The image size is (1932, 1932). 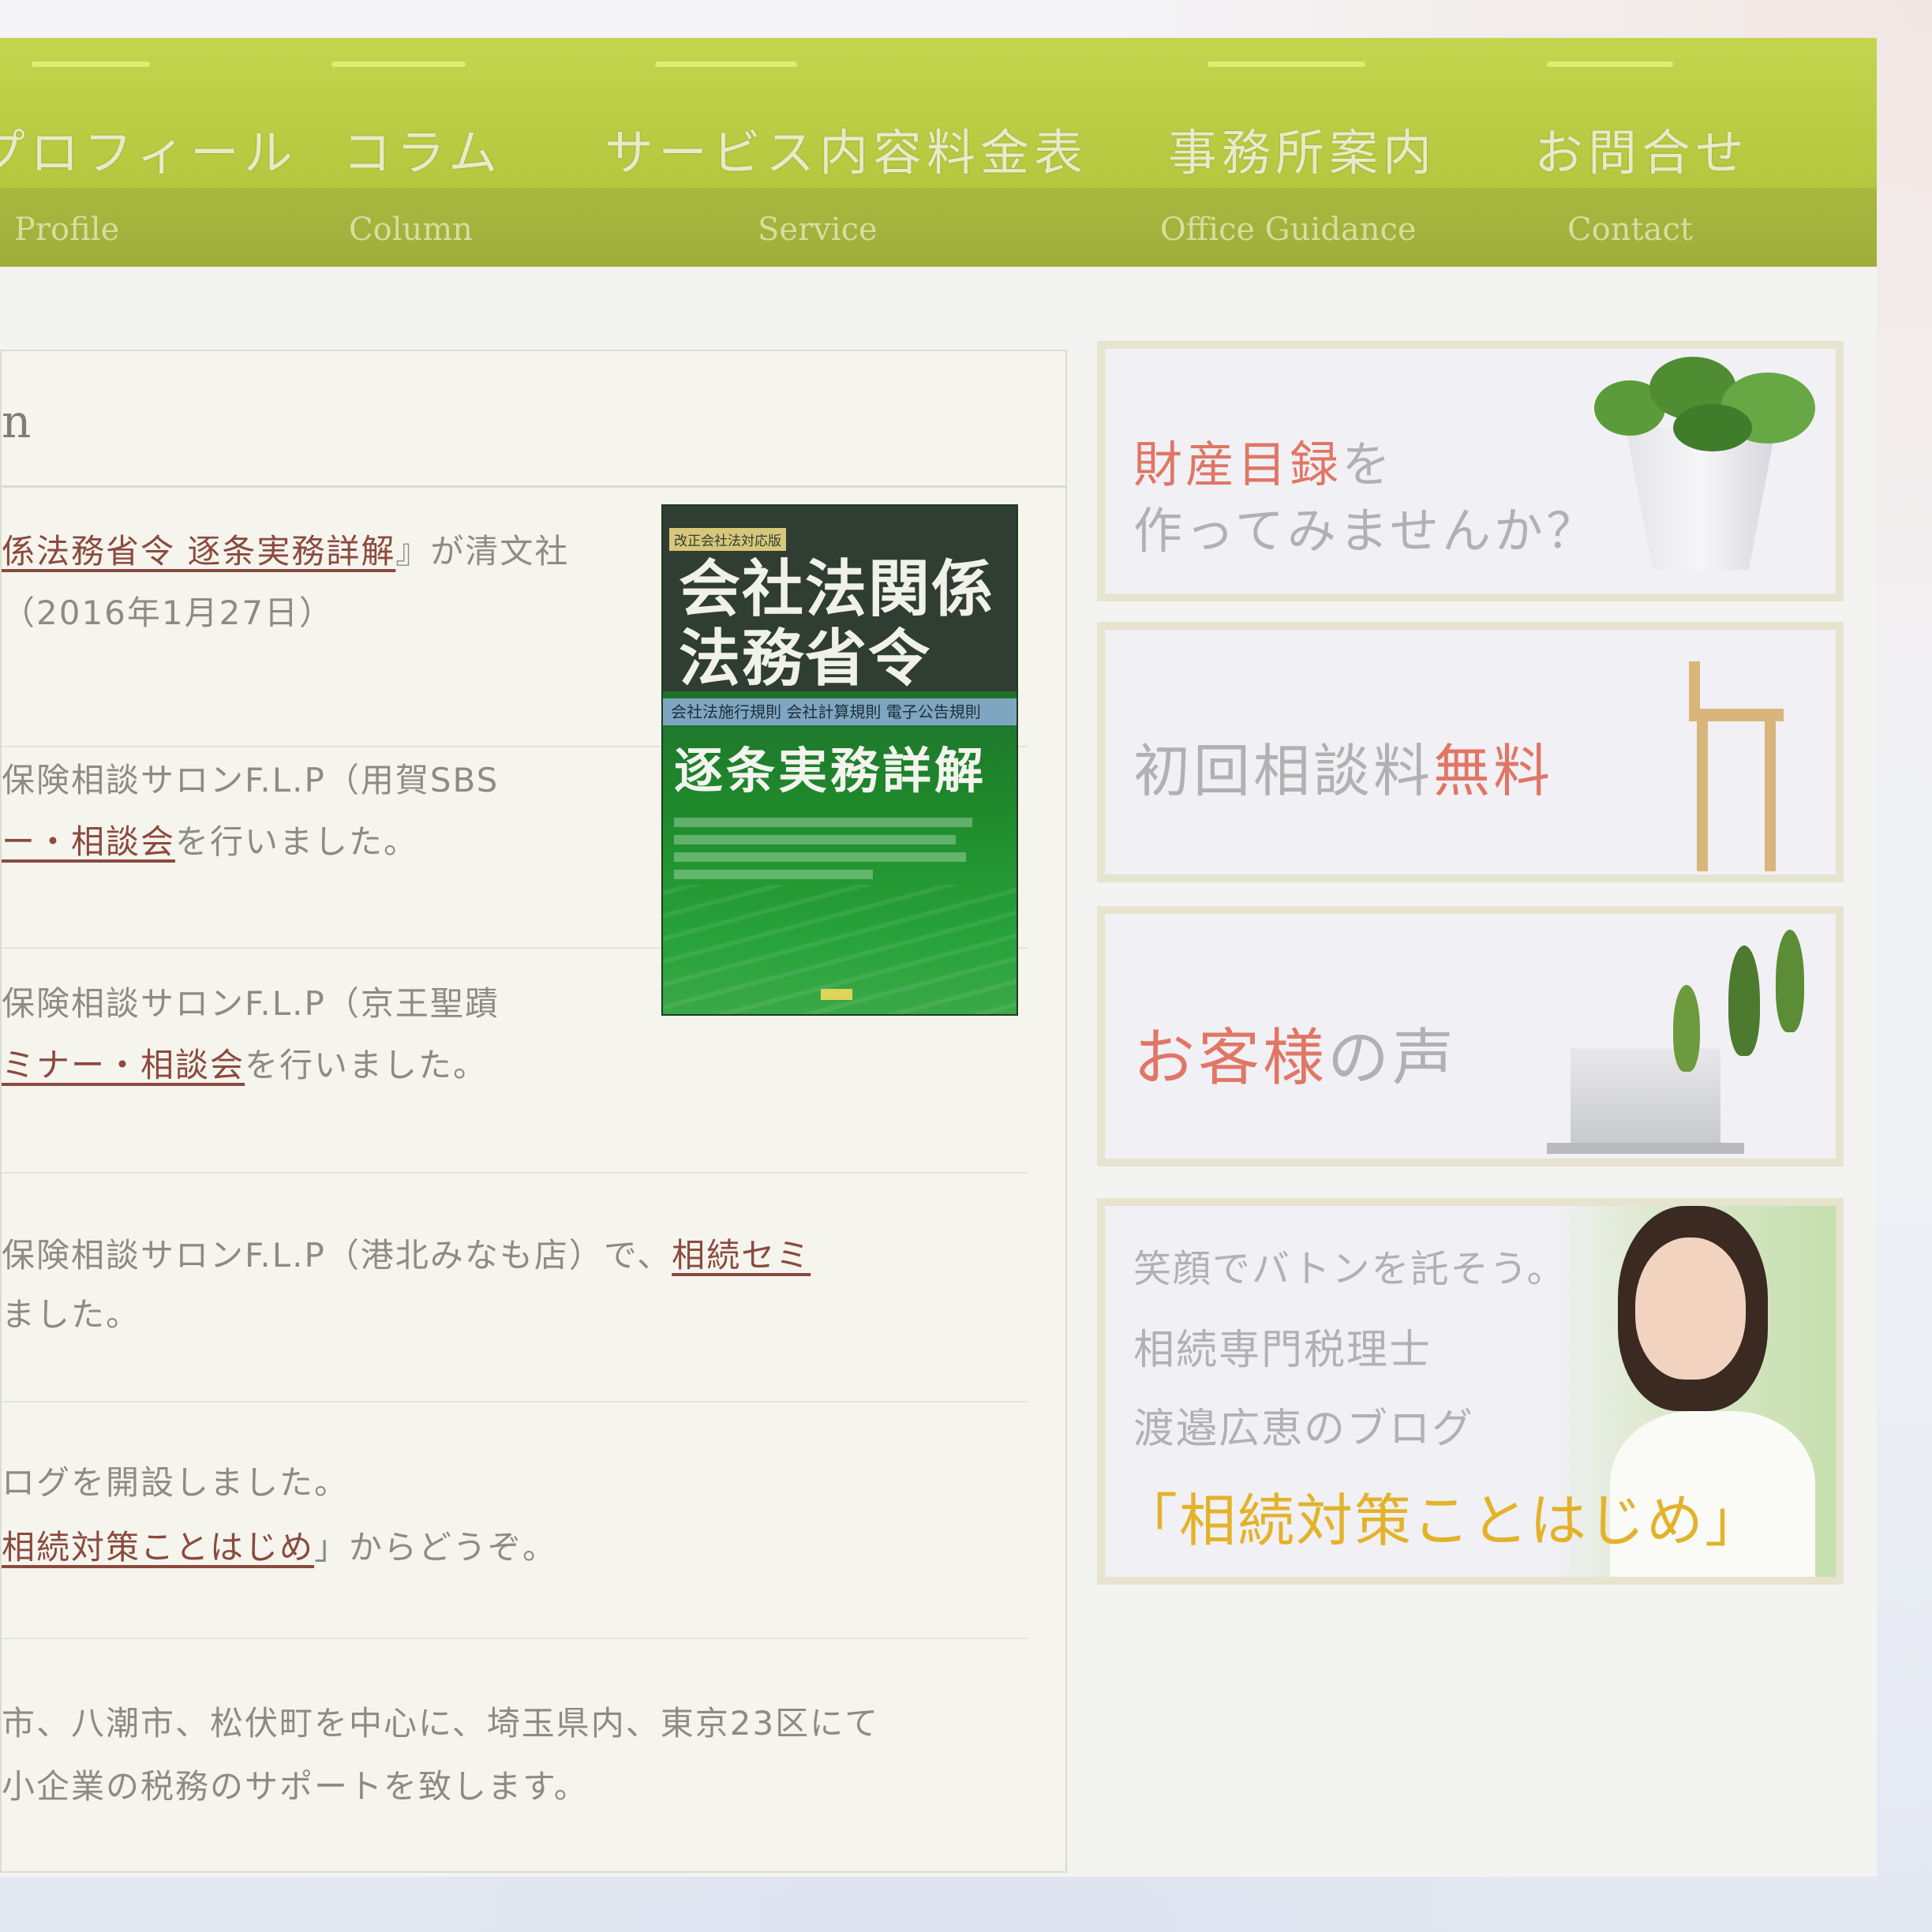 I want to click on banner-customer-voice: お客様の声, so click(x=1470, y=1036).